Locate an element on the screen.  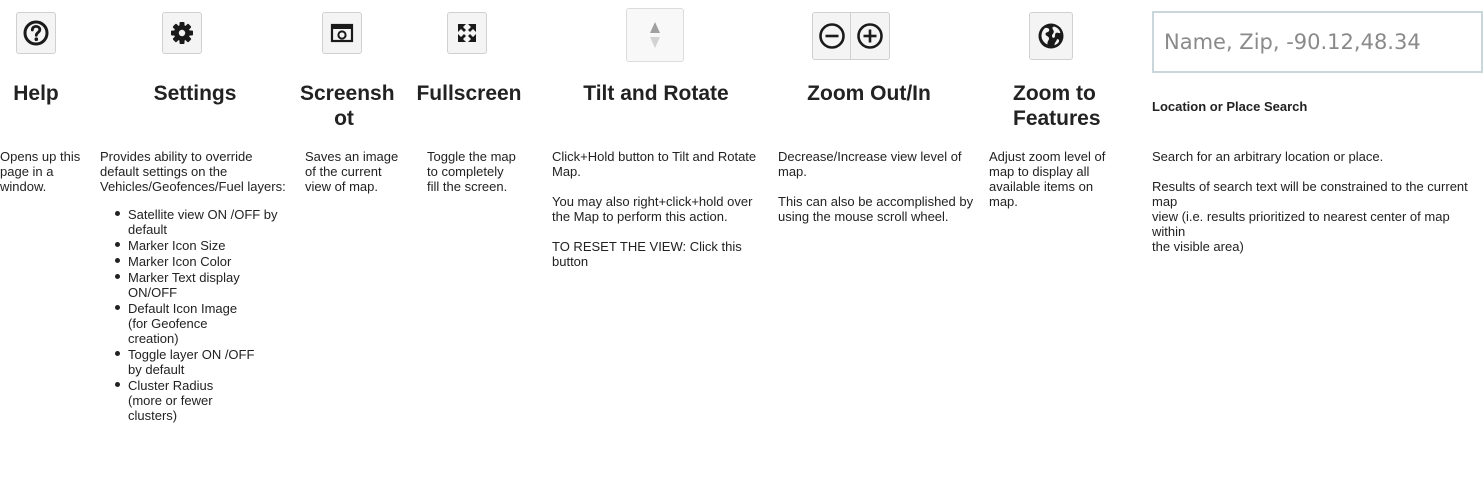
screenshot-title-line2: ot is located at coordinates (344, 118).